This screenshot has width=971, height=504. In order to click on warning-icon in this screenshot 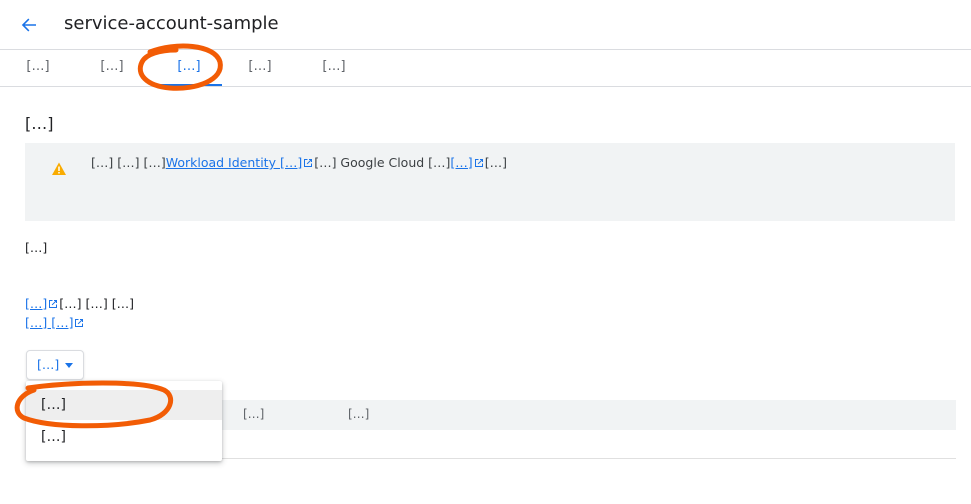, I will do `click(59, 168)`.